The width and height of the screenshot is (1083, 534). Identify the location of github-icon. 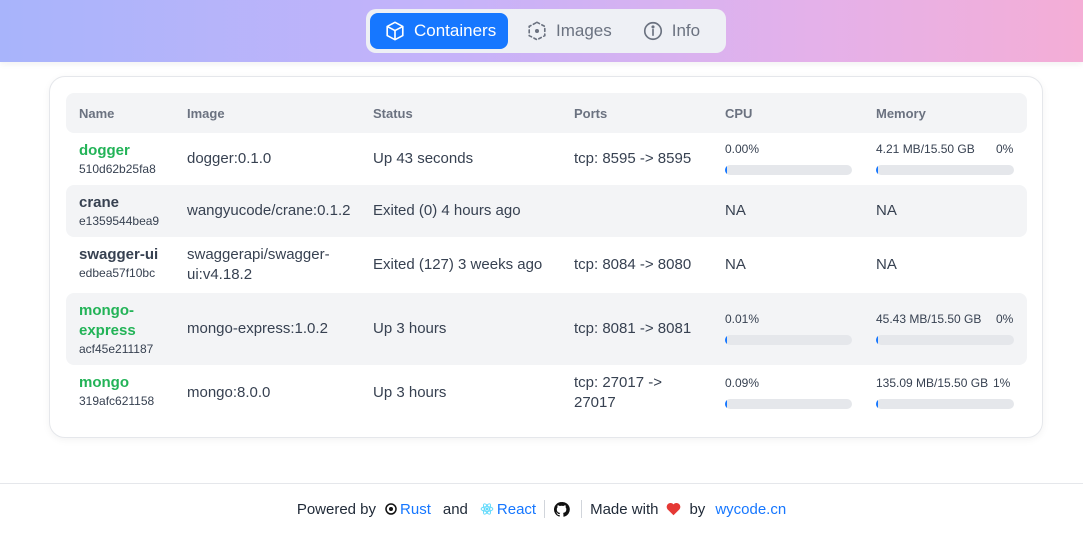
(561, 509).